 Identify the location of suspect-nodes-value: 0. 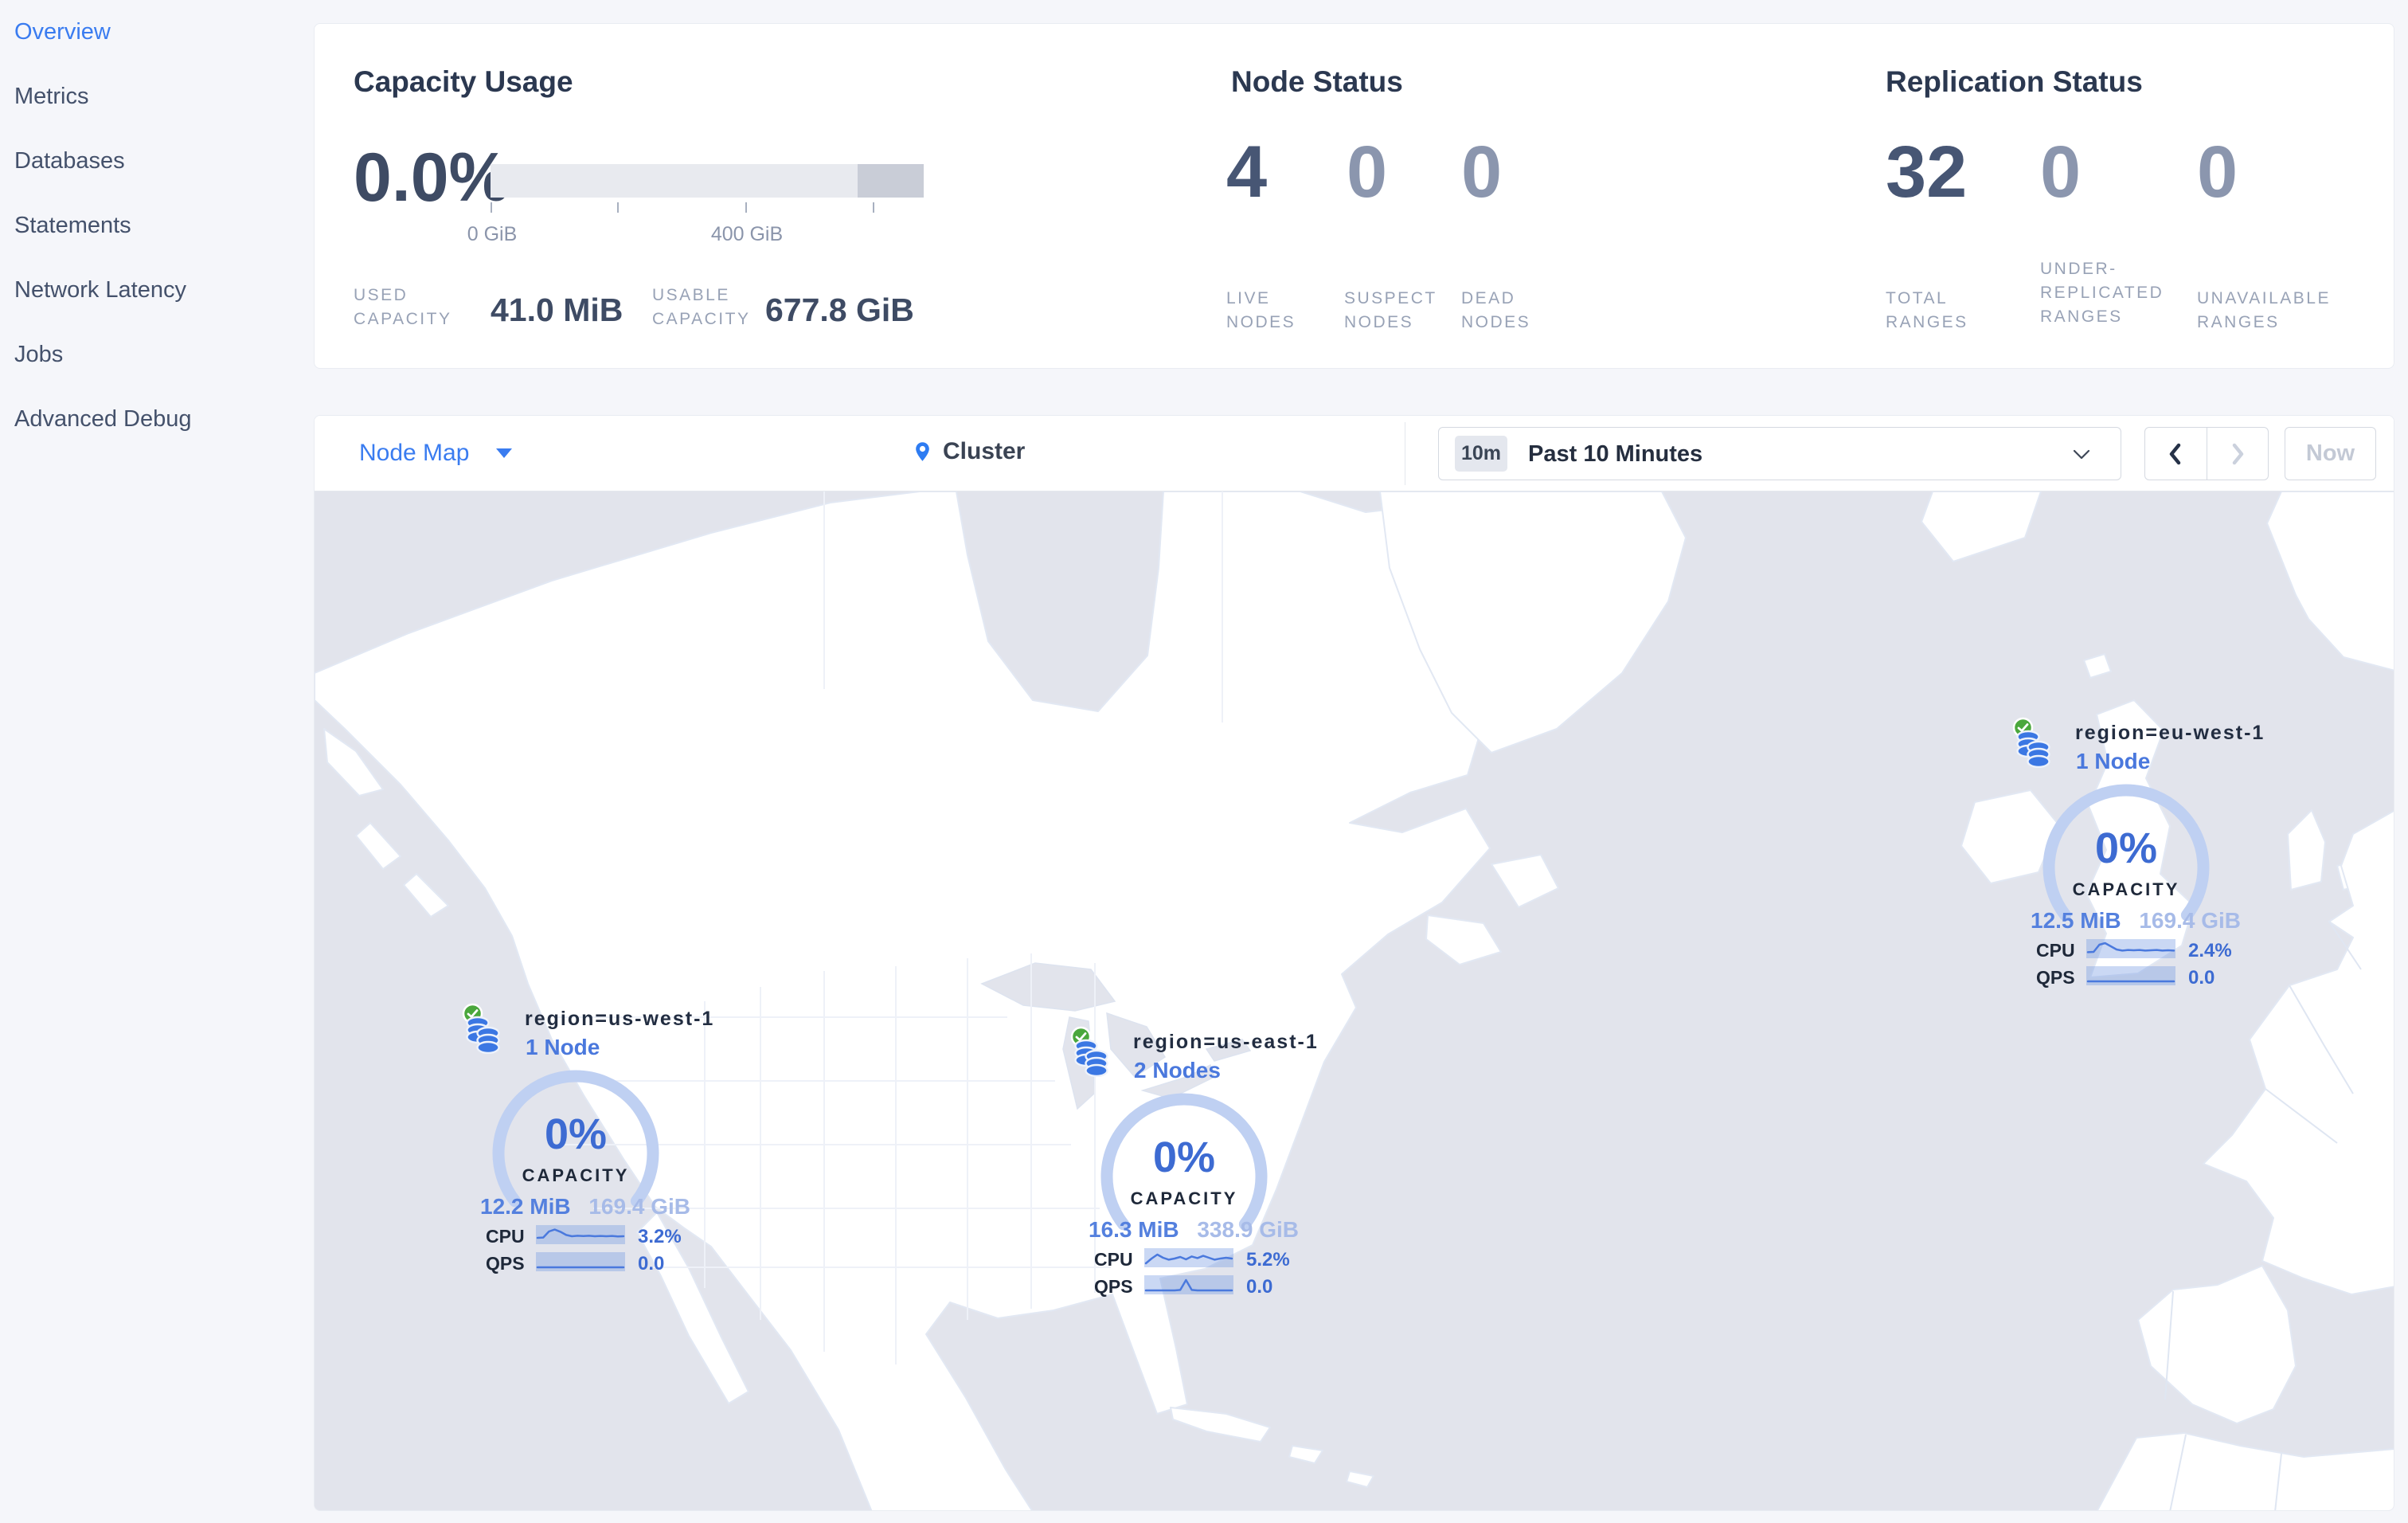
(1367, 172).